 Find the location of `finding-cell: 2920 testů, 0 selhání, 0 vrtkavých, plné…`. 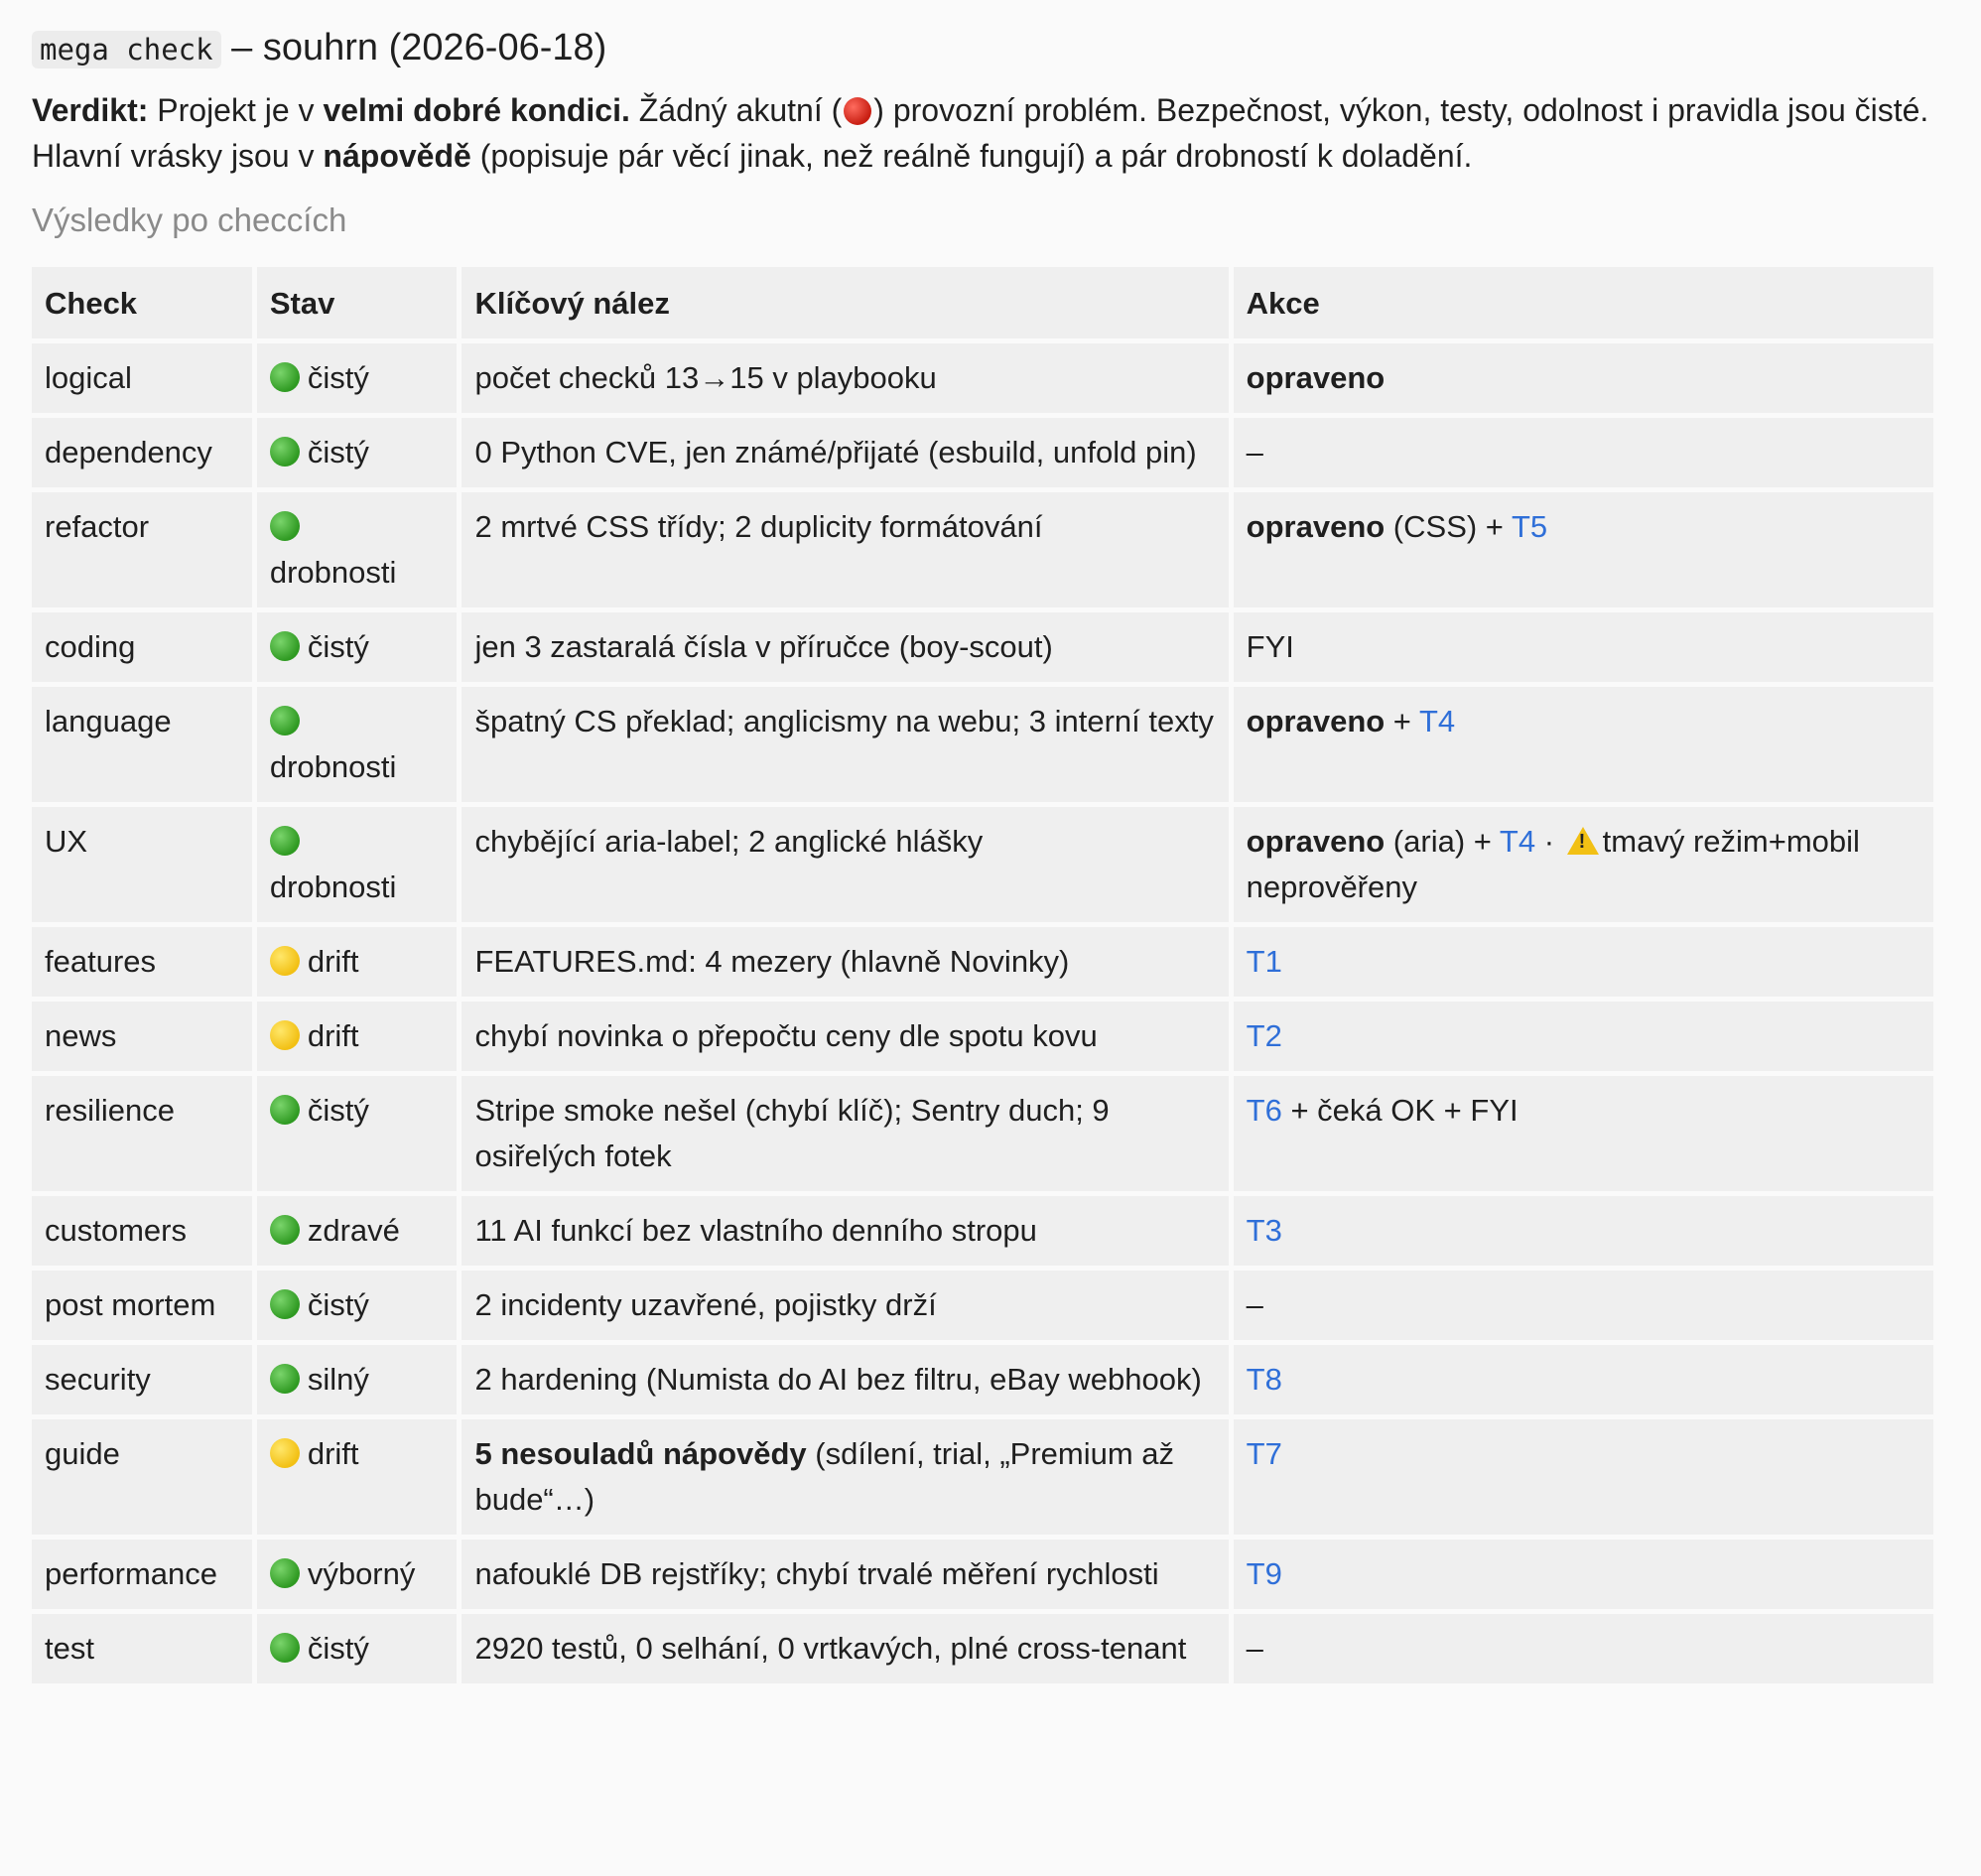

finding-cell: 2920 testů, 0 selhání, 0 vrtkavých, plné… is located at coordinates (845, 1648).